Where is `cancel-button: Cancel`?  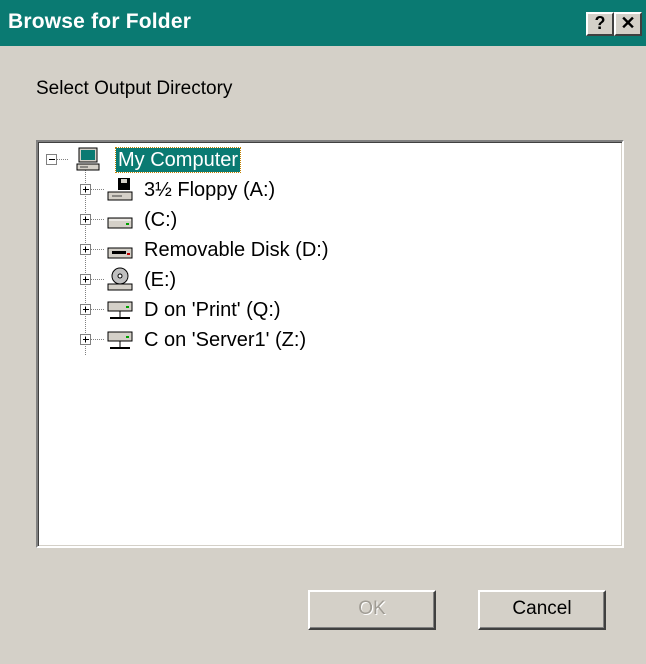
cancel-button: Cancel is located at coordinates (542, 610).